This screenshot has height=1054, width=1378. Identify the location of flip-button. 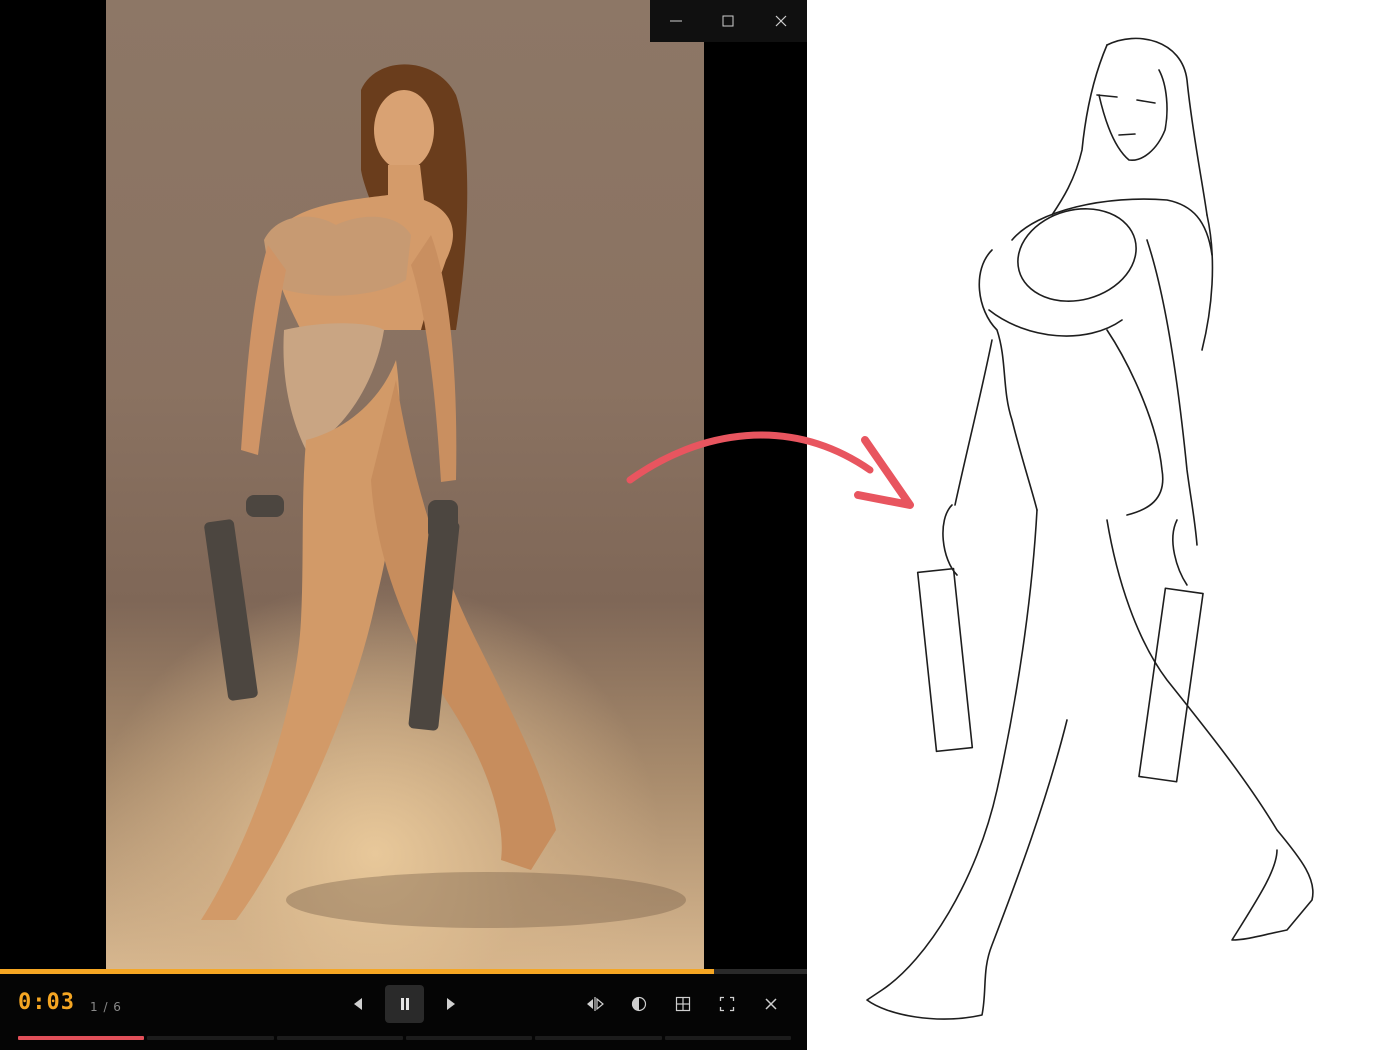
(595, 1004).